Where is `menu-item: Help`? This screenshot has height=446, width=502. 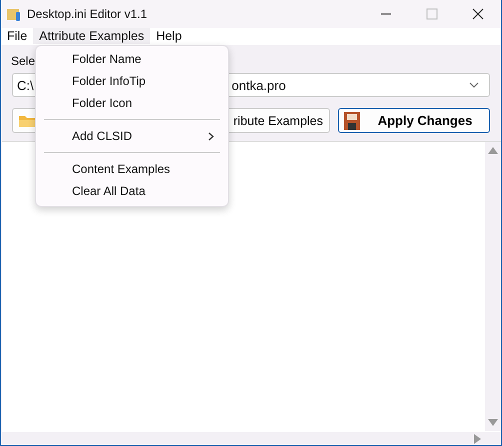 menu-item: Help is located at coordinates (169, 36).